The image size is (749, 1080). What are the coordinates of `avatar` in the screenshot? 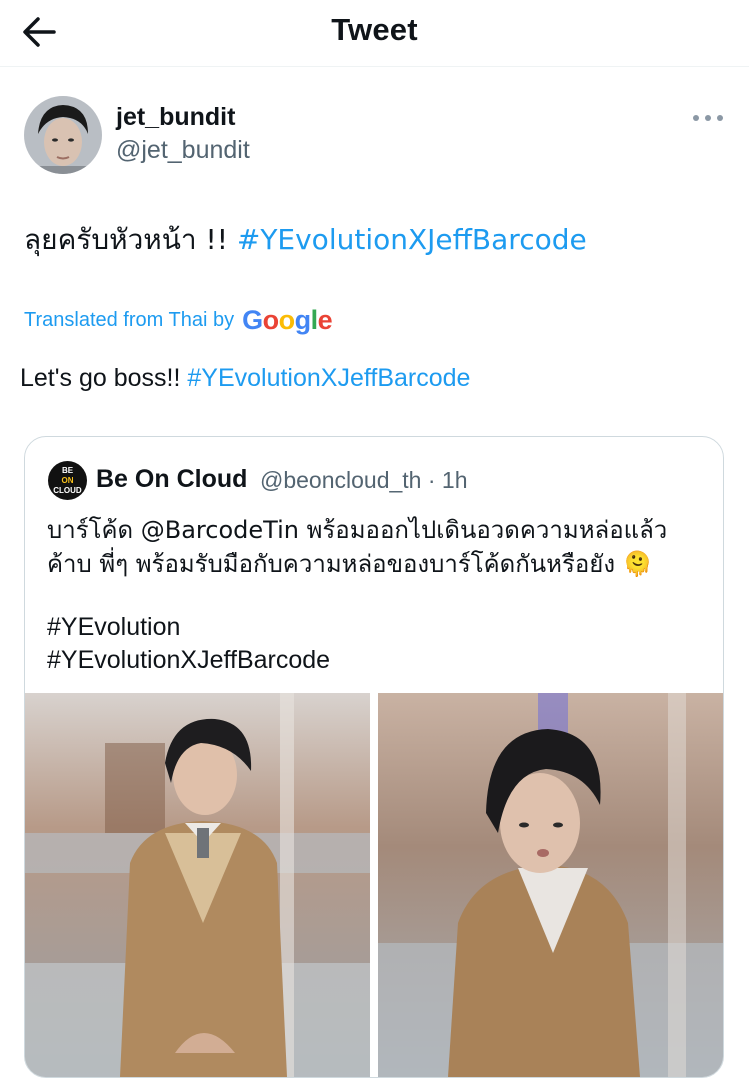 It's located at (63, 135).